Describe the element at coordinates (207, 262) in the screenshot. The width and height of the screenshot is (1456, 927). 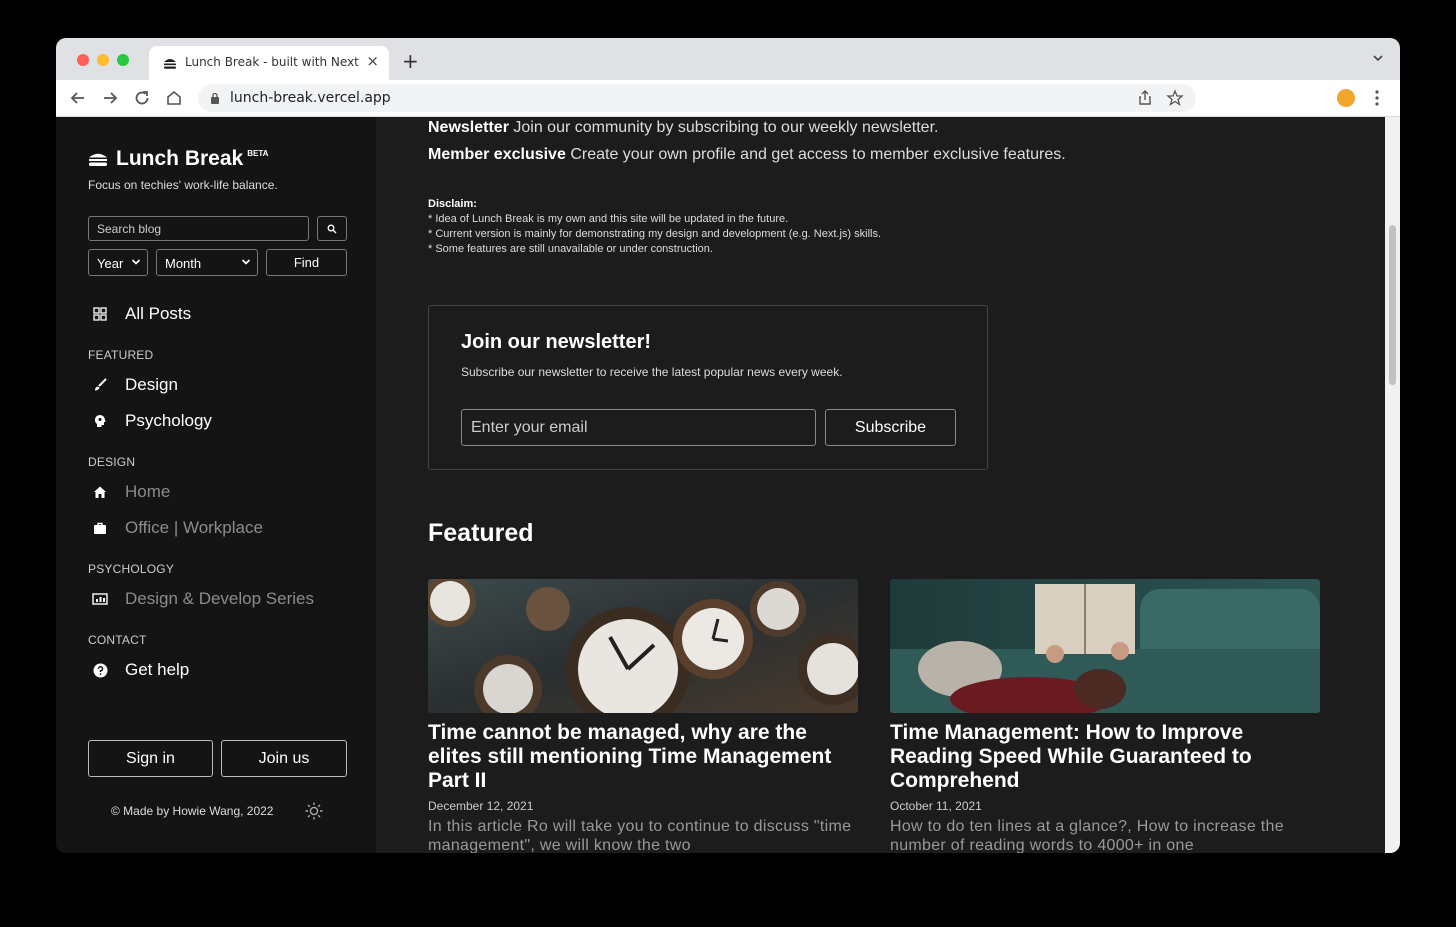
I see `month-select: Month` at that location.